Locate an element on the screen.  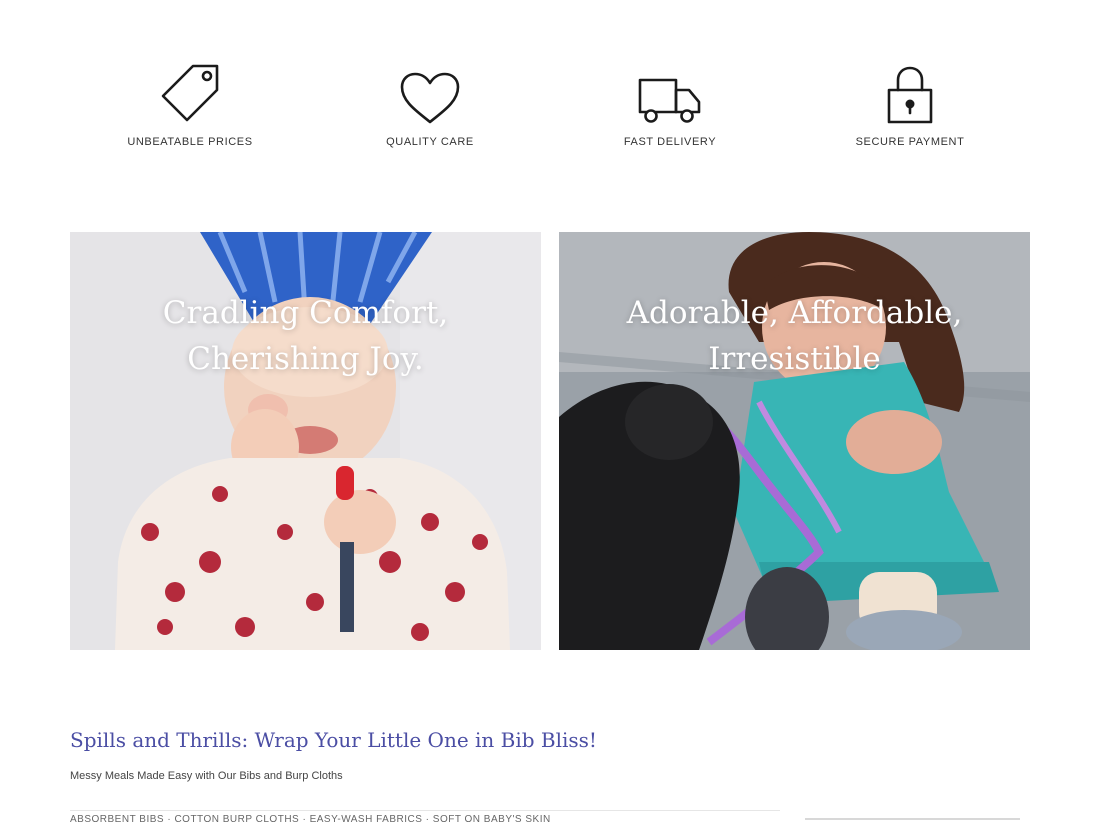
feature-label: Unbeatable Prices is located at coordinates (190, 142).